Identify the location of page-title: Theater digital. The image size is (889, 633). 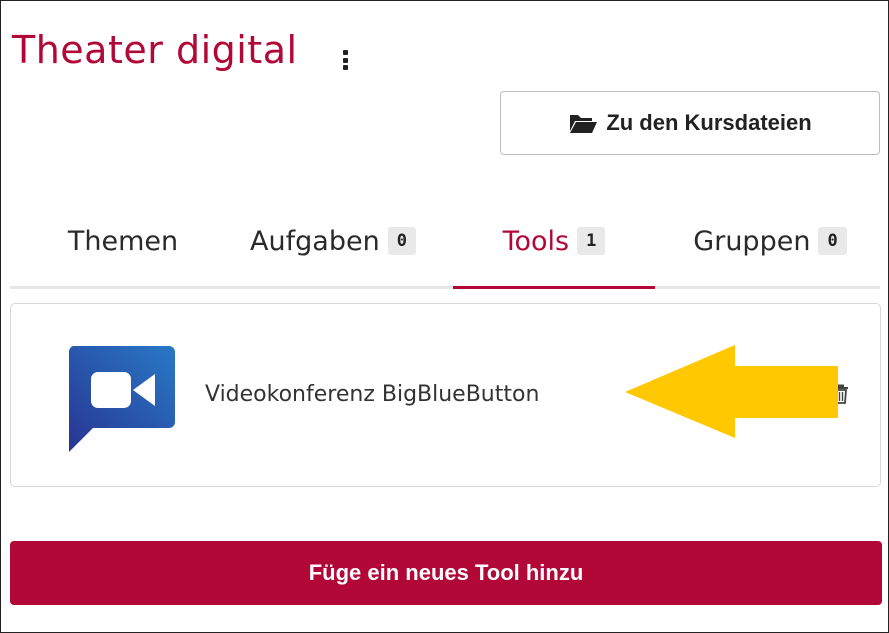
(155, 50).